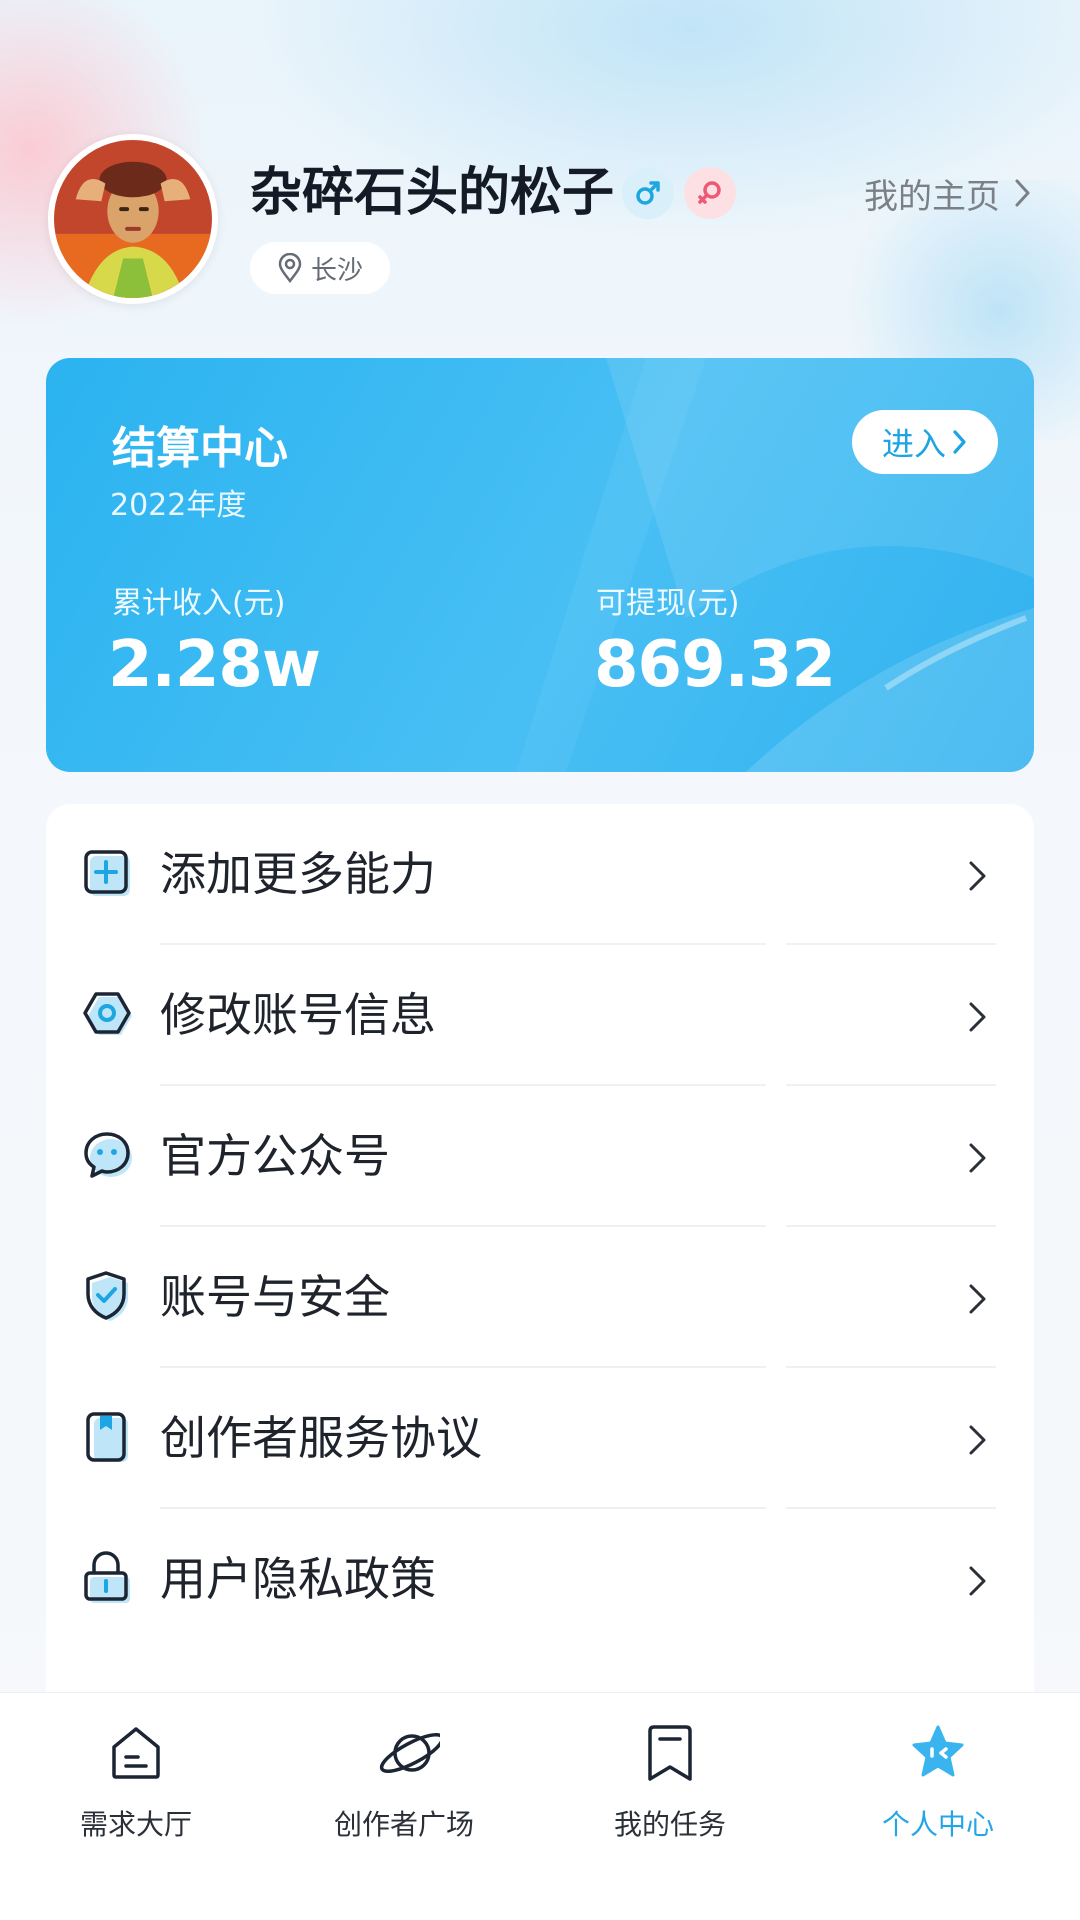 This screenshot has width=1080, height=1920. What do you see at coordinates (336, 270) in the screenshot?
I see `location-text: 长沙` at bounding box center [336, 270].